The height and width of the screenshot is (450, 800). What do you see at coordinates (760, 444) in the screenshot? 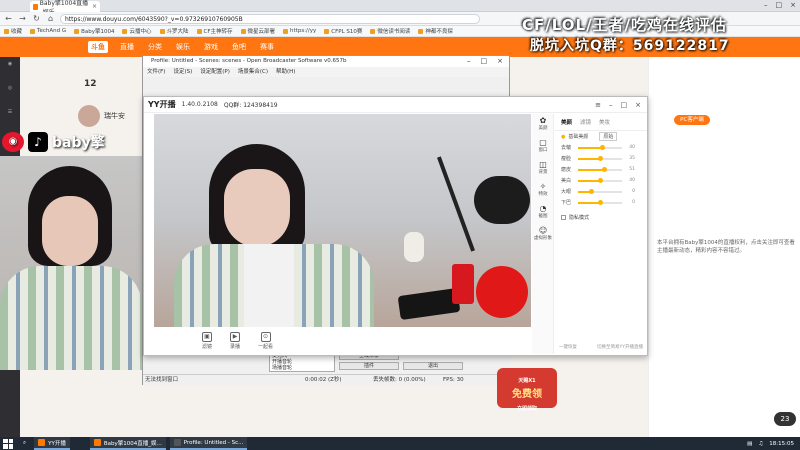
I see `volume-icon: ♫` at bounding box center [760, 444].